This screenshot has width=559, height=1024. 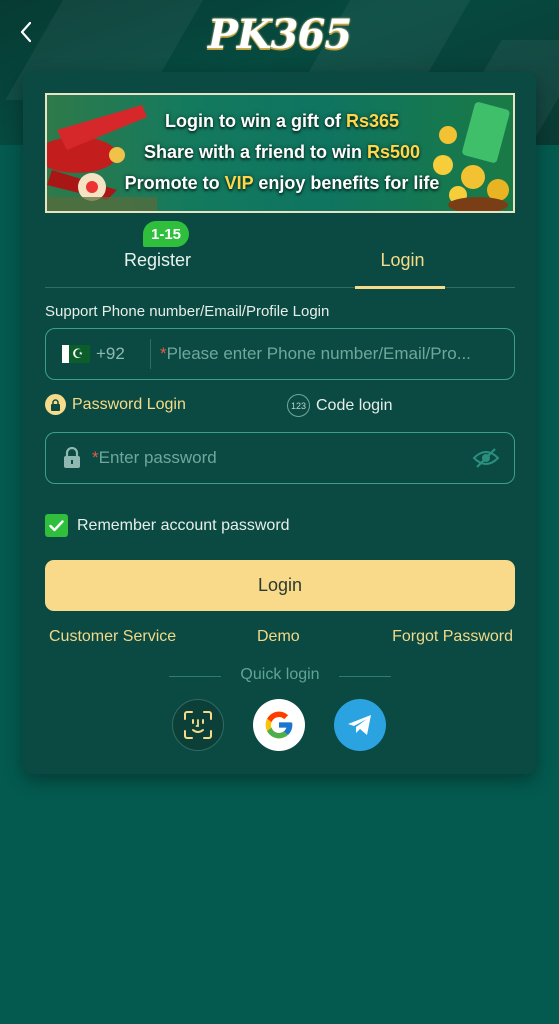 What do you see at coordinates (157, 259) in the screenshot?
I see `tab-register-label: Register` at bounding box center [157, 259].